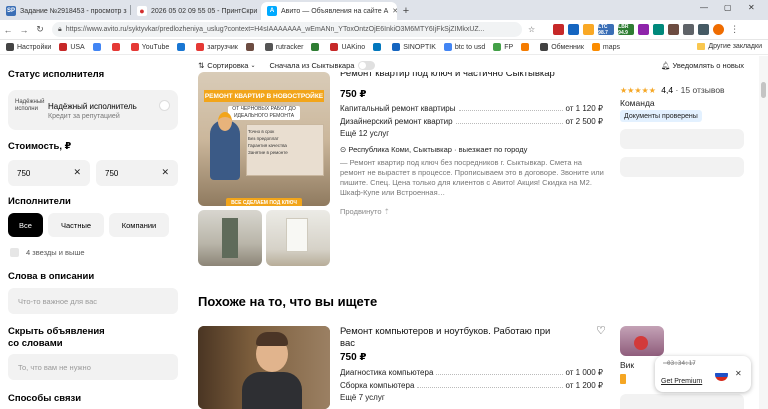  Describe the element at coordinates (364, 133) in the screenshot. I see `ad1-more-services: Ещё 12 услуг` at that location.